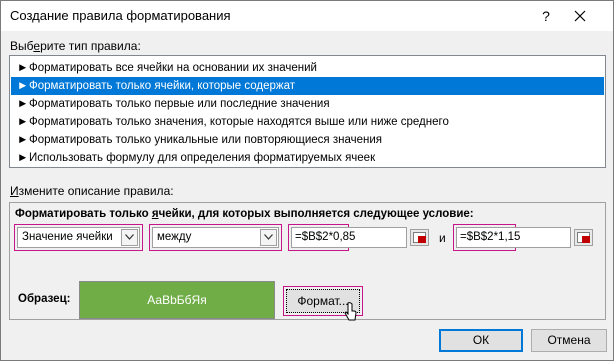 The image size is (614, 361). What do you see at coordinates (546, 16) in the screenshot?
I see `help-icon: ?` at bounding box center [546, 16].